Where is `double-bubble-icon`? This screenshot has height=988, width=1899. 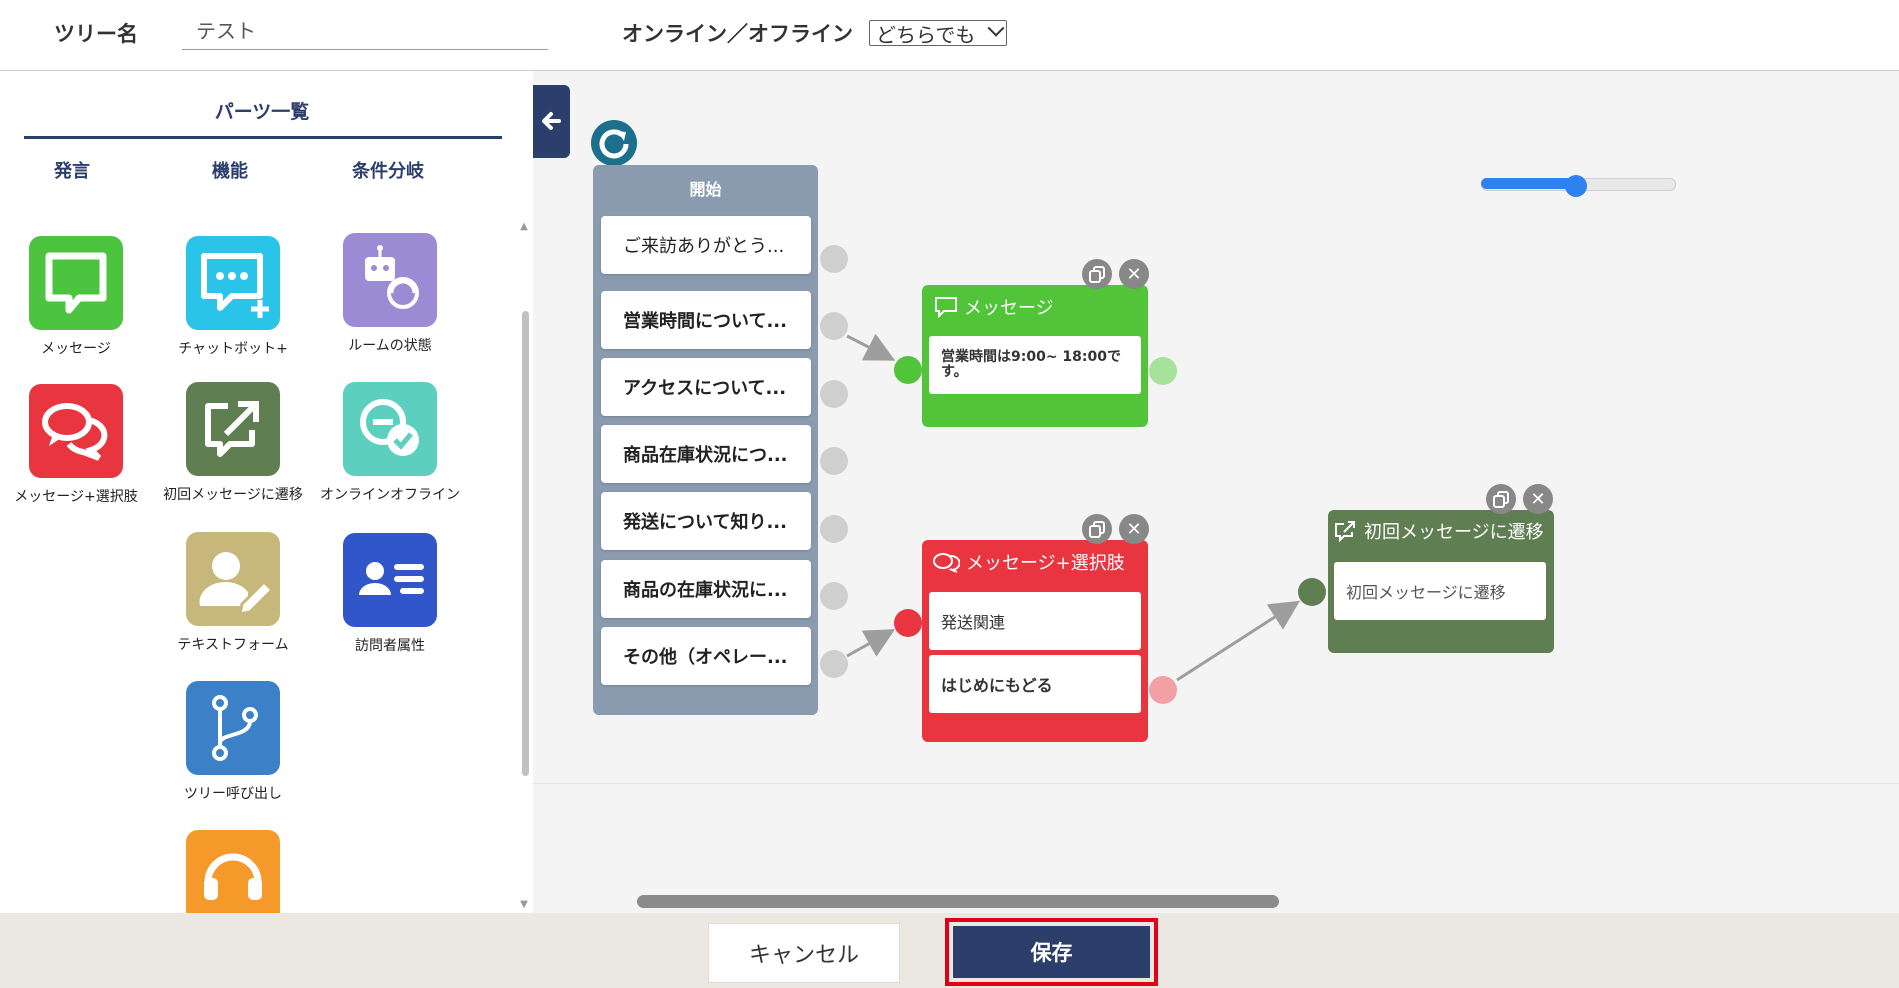
double-bubble-icon is located at coordinates (946, 563).